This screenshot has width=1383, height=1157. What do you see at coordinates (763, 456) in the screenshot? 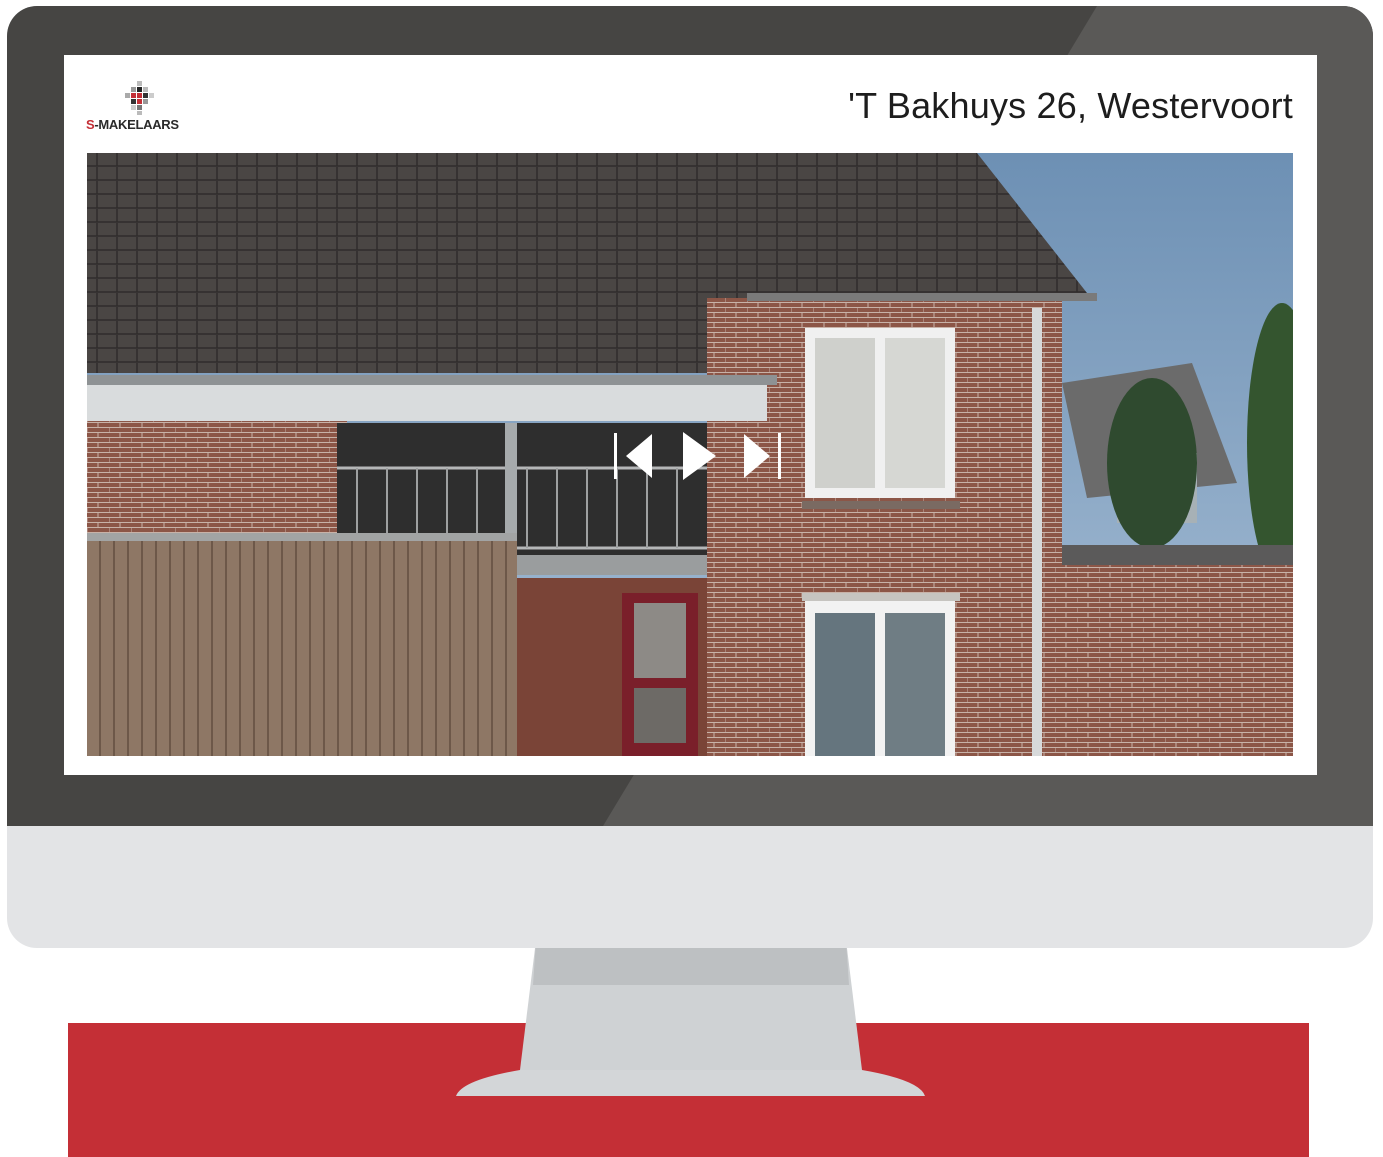
I see `next-icon` at bounding box center [763, 456].